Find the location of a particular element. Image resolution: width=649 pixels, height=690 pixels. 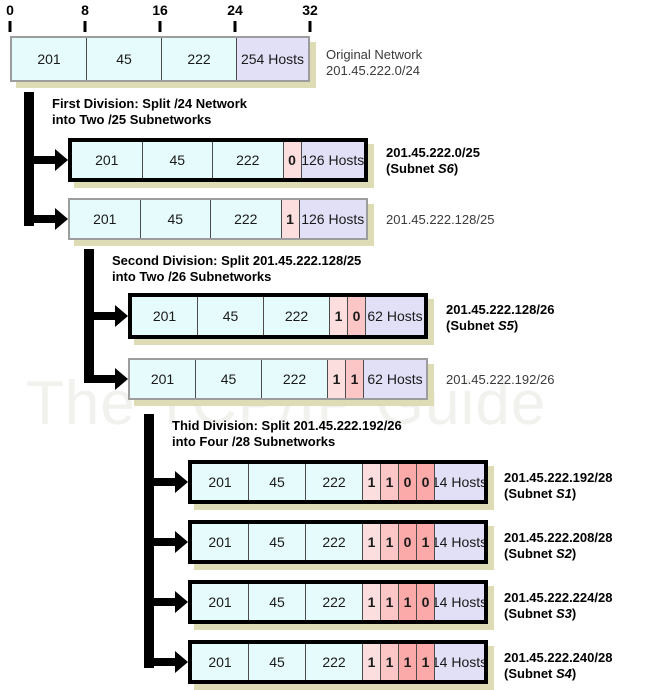

caption-subnet-name: (Subnet S5) is located at coordinates (482, 325).